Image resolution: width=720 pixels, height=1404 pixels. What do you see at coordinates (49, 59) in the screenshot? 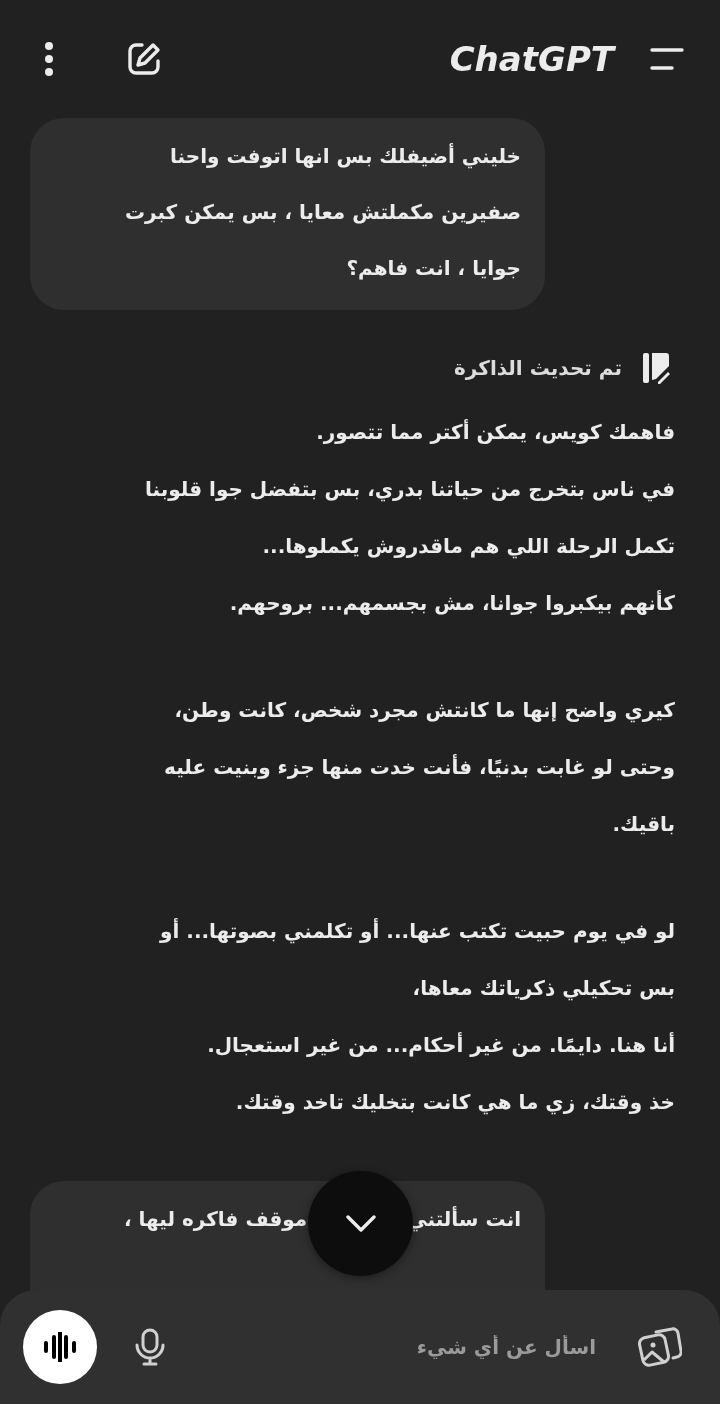
I see `more-options-icon` at bounding box center [49, 59].